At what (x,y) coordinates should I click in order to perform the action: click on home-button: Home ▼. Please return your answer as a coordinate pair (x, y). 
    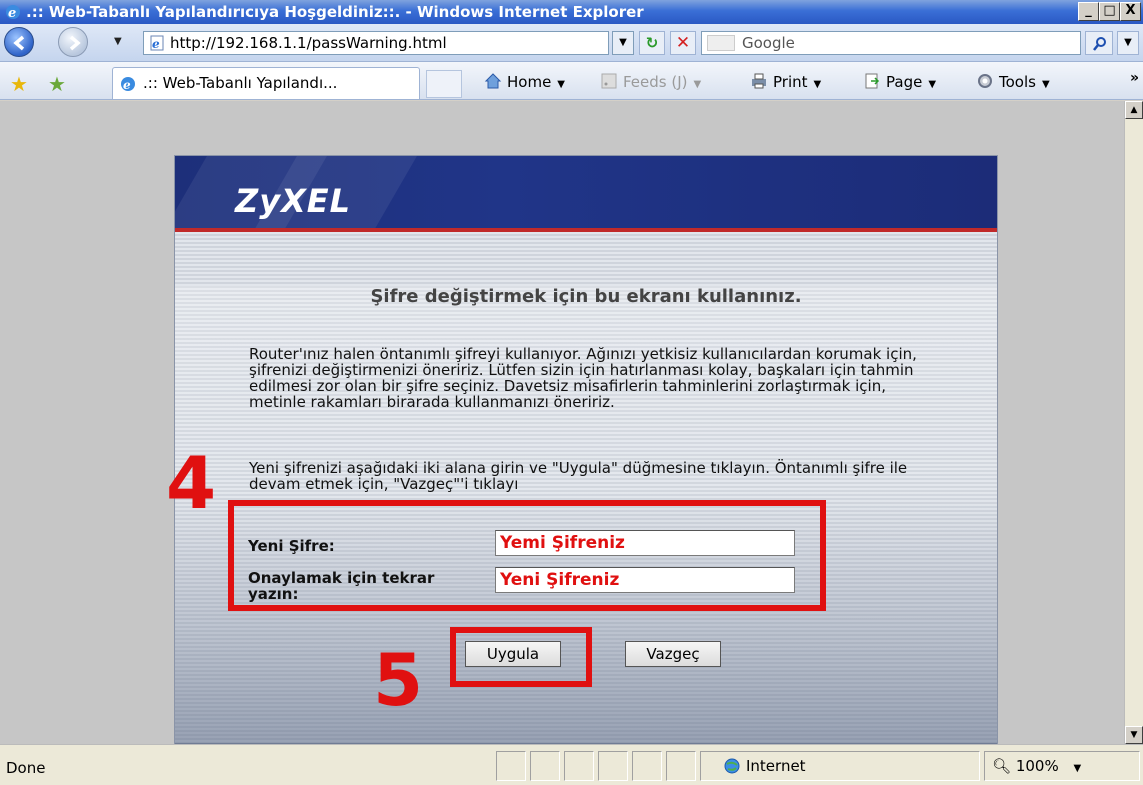
    Looking at the image, I should click on (524, 82).